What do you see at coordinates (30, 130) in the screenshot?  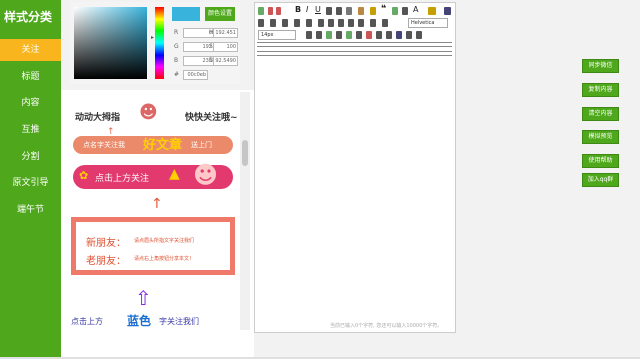 I see `sidebar-item-mutual: 互推` at bounding box center [30, 130].